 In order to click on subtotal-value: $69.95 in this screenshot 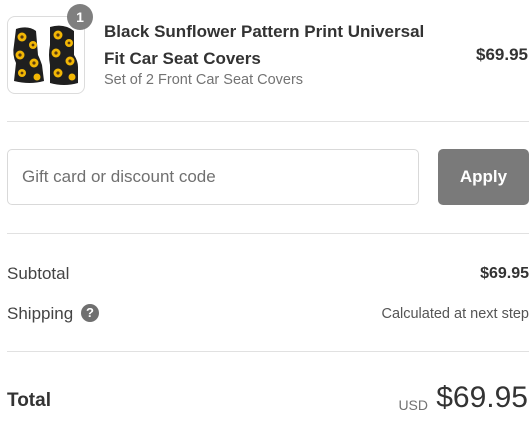, I will do `click(504, 273)`.